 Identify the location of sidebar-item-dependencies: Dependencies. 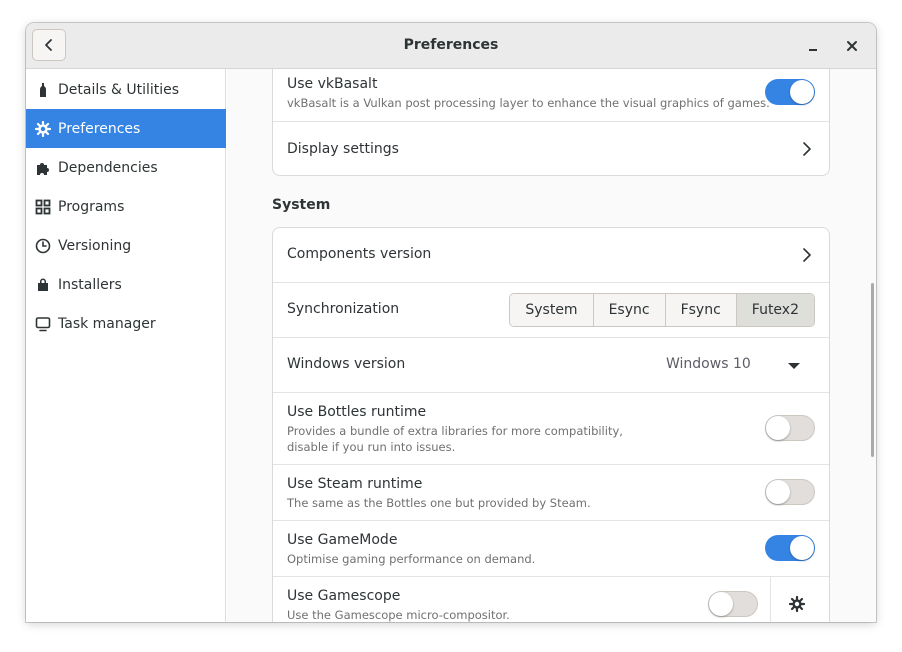
(126, 167).